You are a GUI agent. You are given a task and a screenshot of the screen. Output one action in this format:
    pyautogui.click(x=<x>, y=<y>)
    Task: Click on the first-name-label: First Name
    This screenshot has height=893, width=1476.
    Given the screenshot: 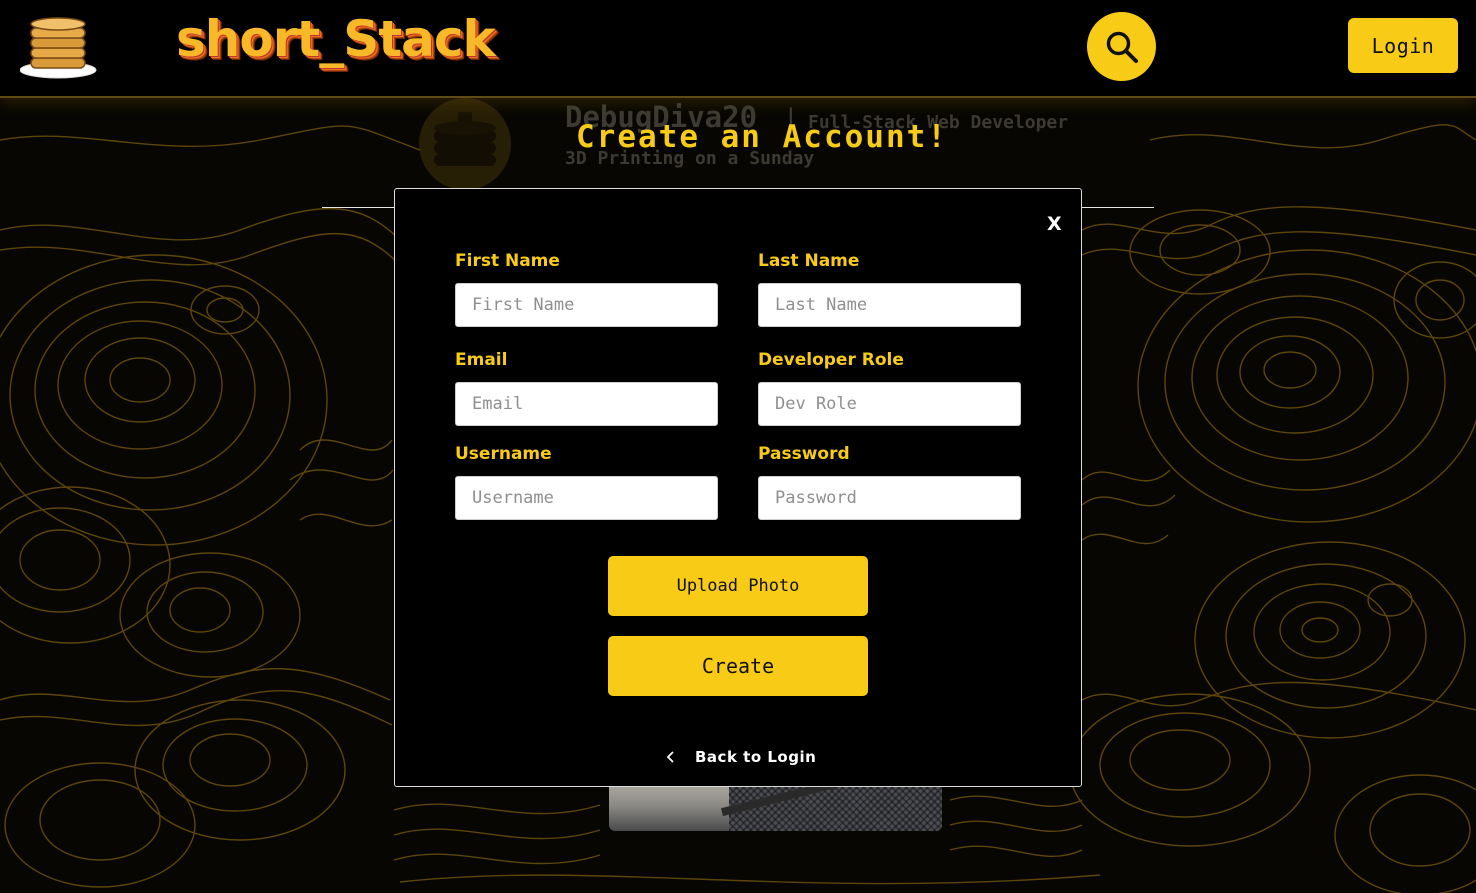 What is the action you would take?
    pyautogui.click(x=507, y=261)
    